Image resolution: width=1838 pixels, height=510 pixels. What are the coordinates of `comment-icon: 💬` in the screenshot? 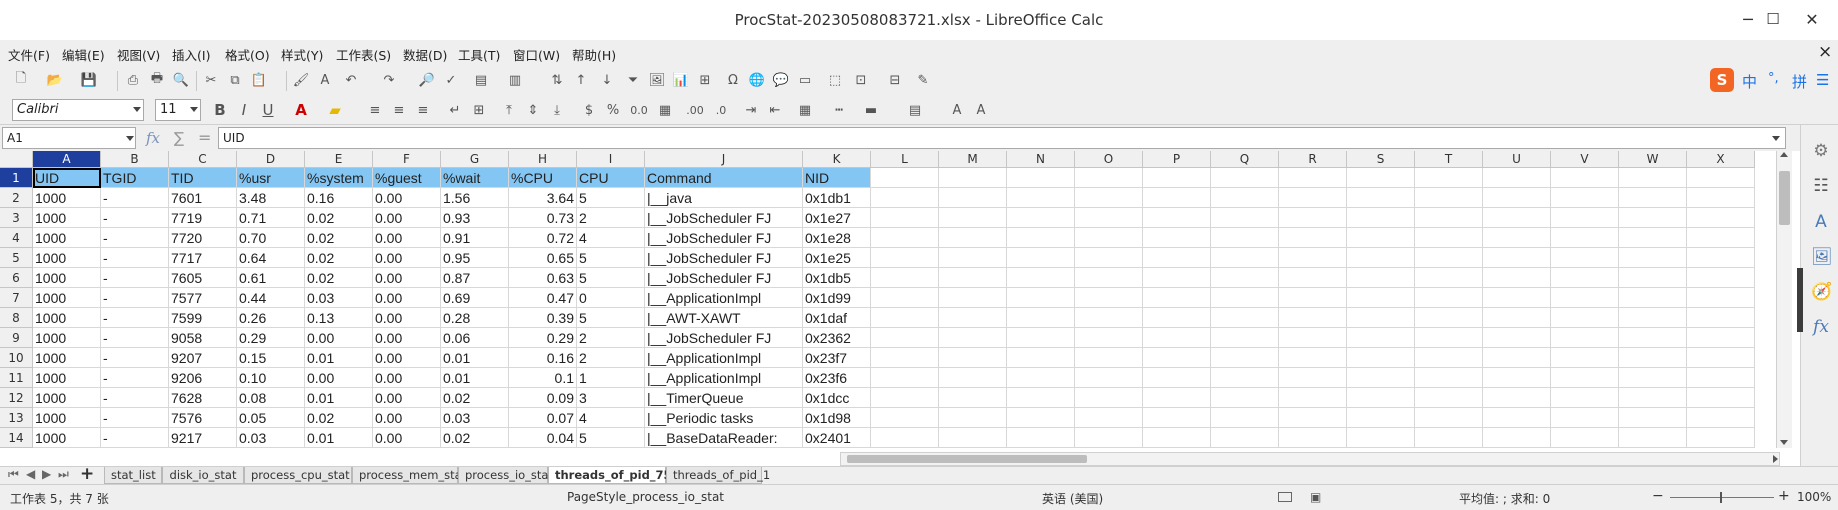 It's located at (781, 80).